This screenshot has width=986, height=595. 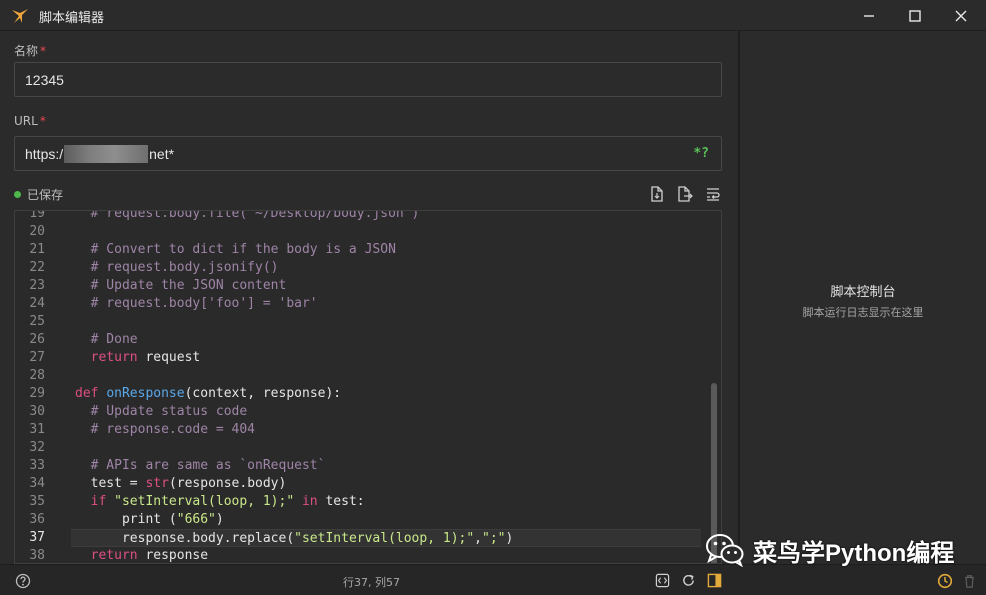 I want to click on minimize-button, so click(x=869, y=15).